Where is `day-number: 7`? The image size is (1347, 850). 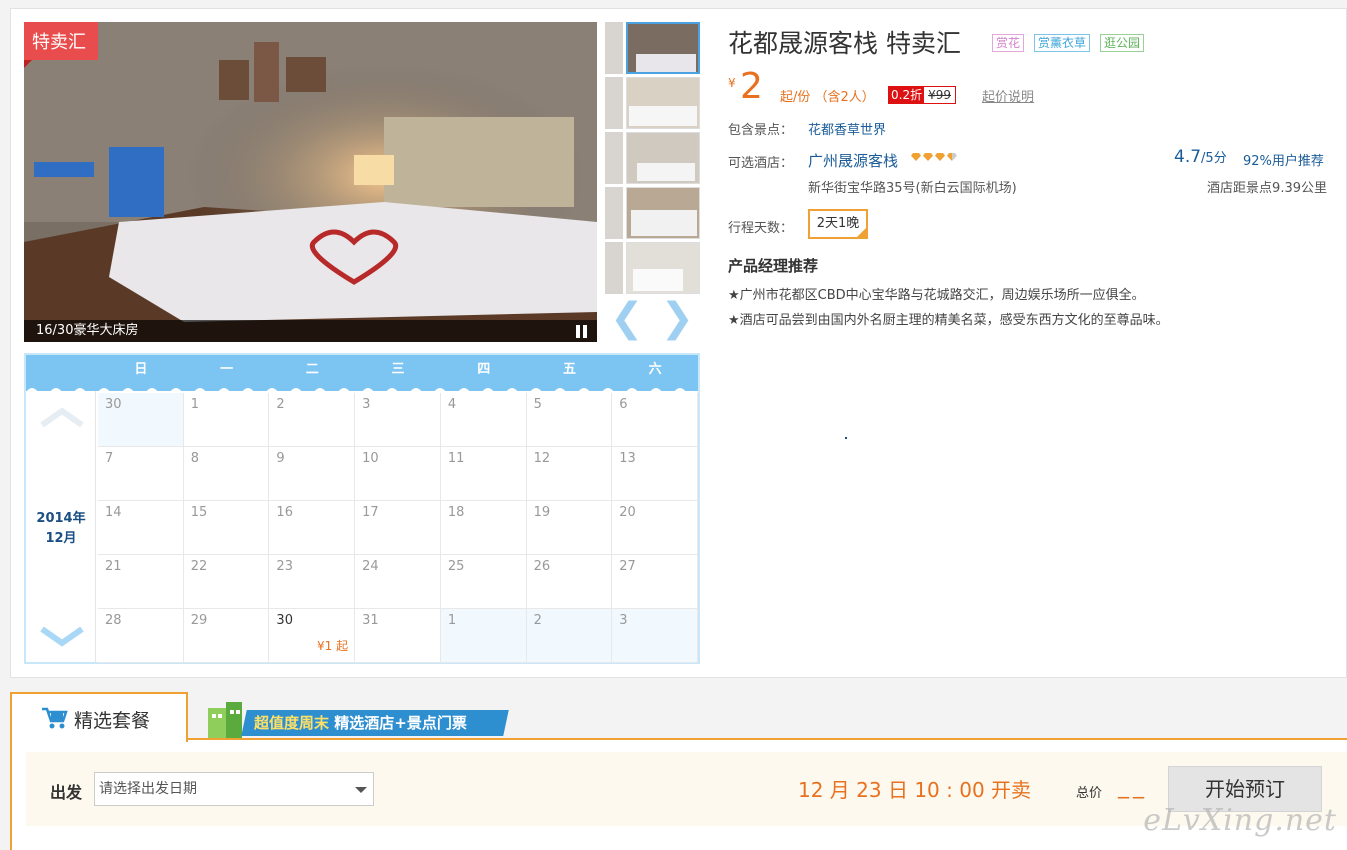 day-number: 7 is located at coordinates (109, 458).